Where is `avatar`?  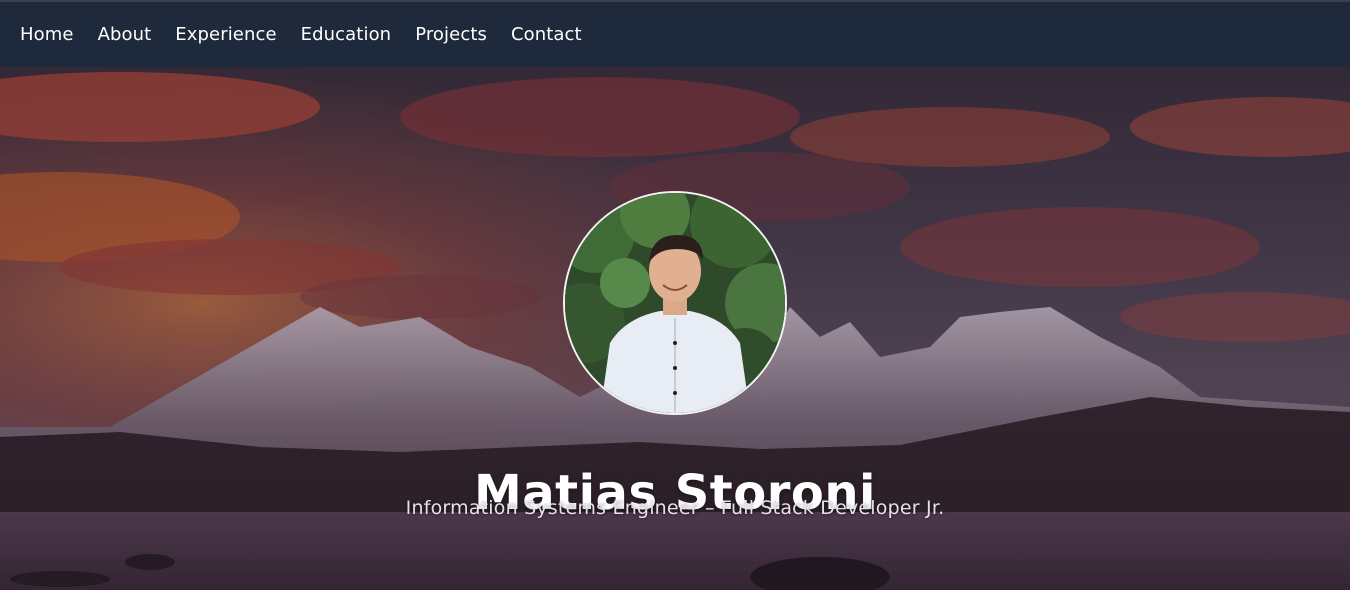
avatar is located at coordinates (675, 303).